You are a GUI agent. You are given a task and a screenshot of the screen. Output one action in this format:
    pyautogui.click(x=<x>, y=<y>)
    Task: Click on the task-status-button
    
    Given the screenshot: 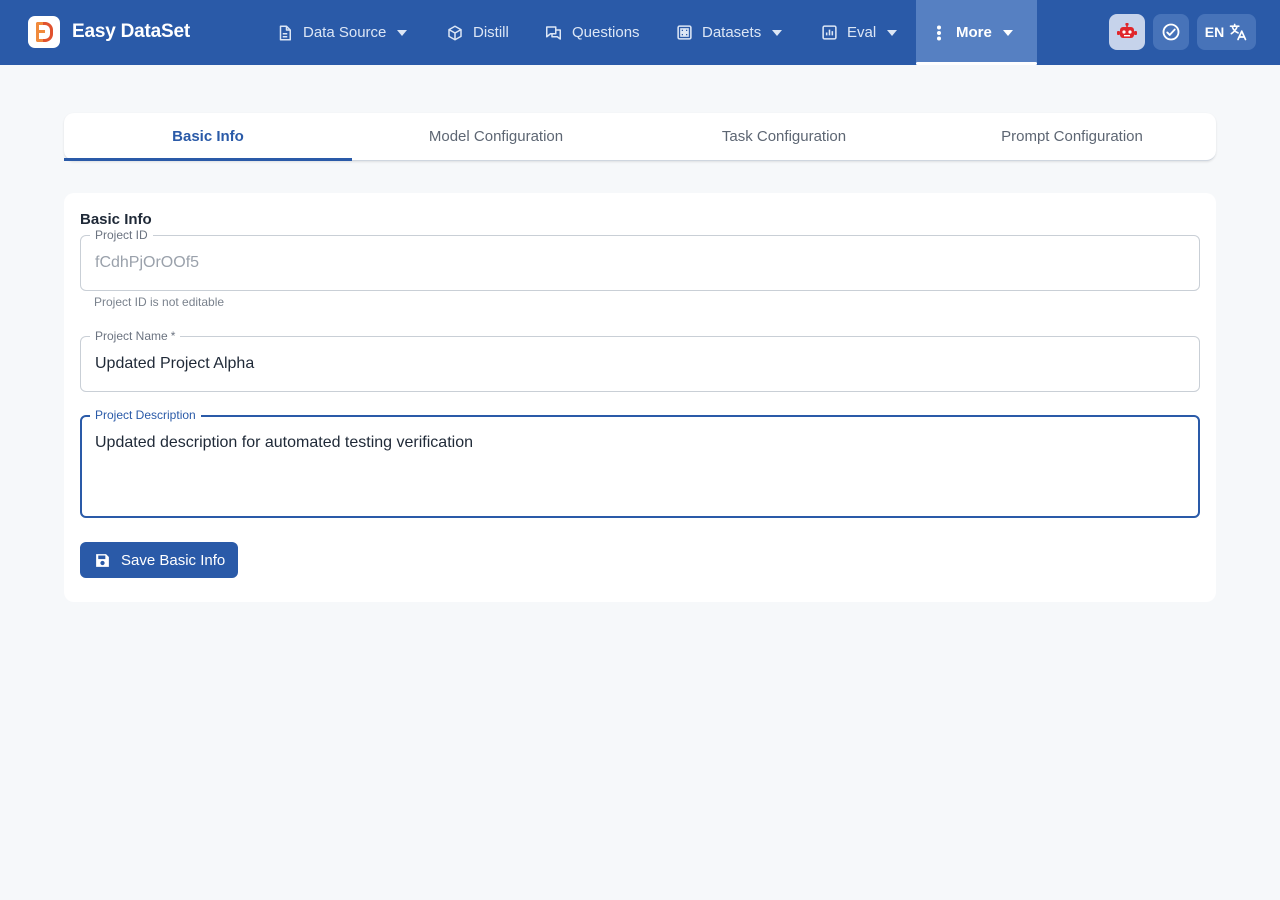 What is the action you would take?
    pyautogui.click(x=1171, y=32)
    